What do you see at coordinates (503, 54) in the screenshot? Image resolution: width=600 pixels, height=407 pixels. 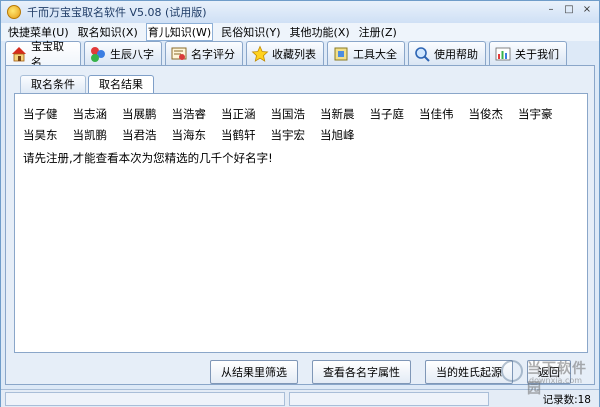 I see `chart-icon` at bounding box center [503, 54].